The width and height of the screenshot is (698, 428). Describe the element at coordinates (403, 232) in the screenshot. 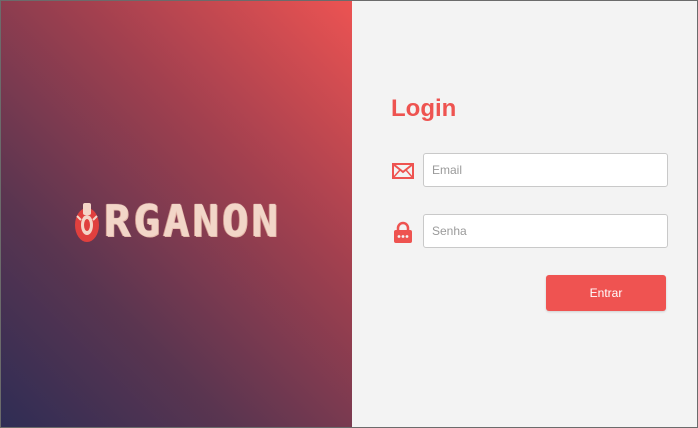

I see `lock-icon` at that location.